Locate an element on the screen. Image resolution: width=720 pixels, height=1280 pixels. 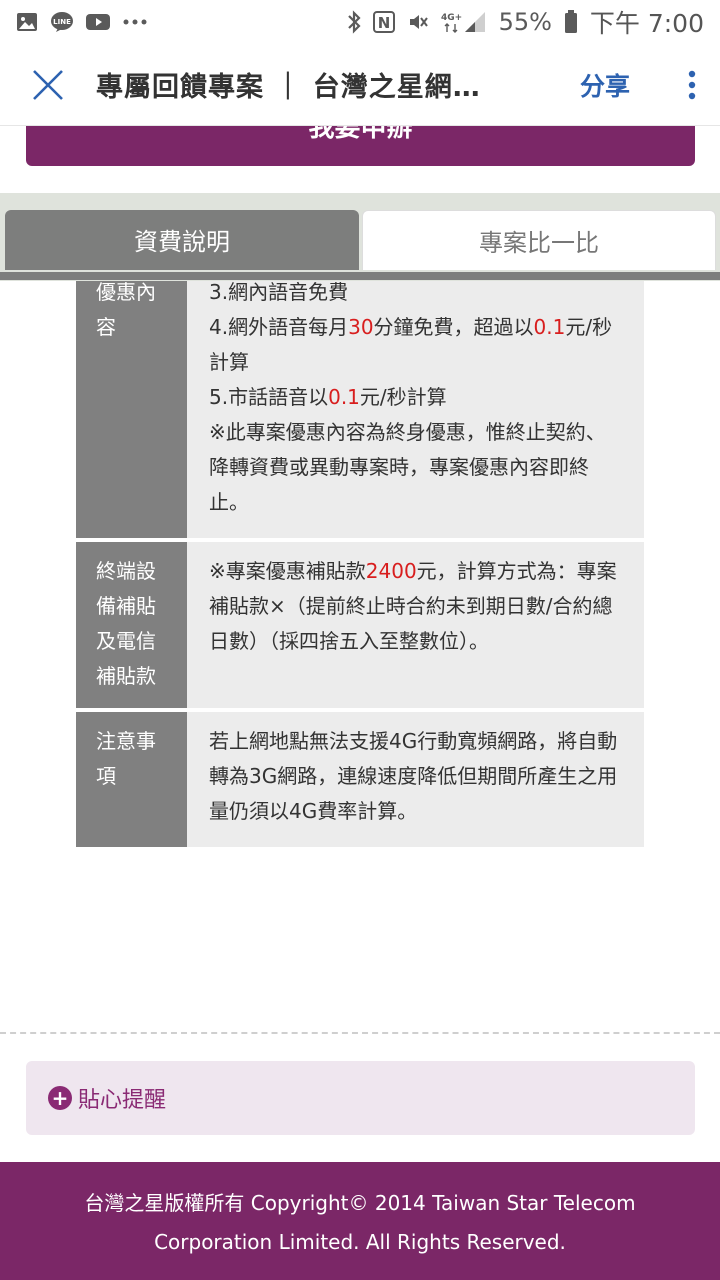
highlight-number: 2400 is located at coordinates (391, 571).